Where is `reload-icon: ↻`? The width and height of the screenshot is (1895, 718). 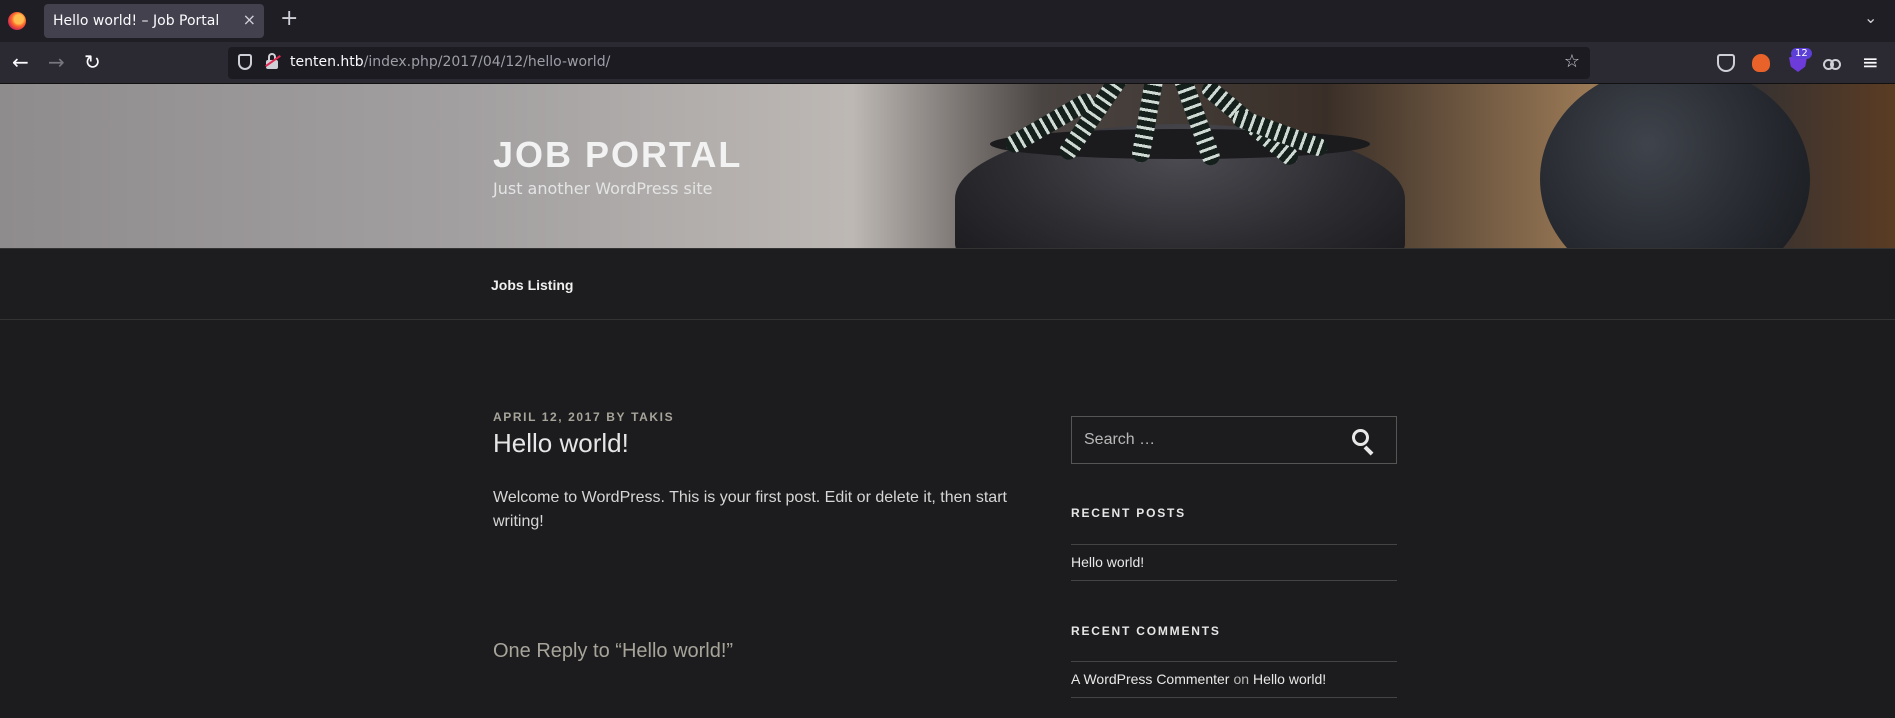 reload-icon: ↻ is located at coordinates (92, 62).